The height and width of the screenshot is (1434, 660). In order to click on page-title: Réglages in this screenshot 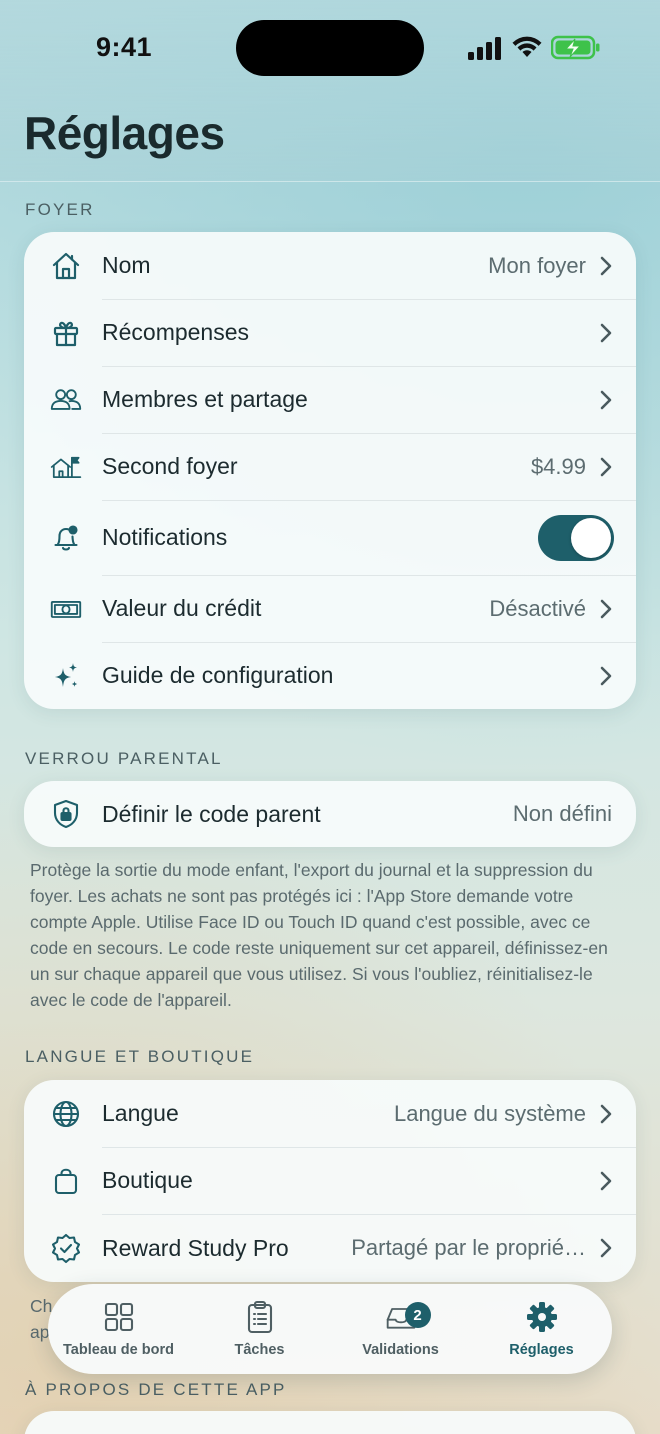, I will do `click(124, 133)`.